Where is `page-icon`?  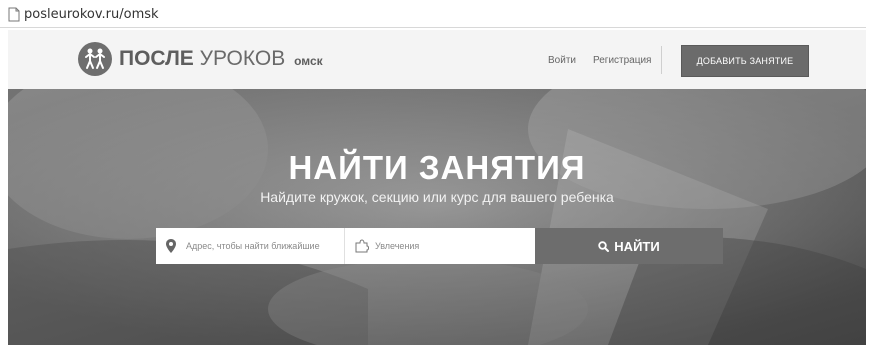
page-icon is located at coordinates (14, 14).